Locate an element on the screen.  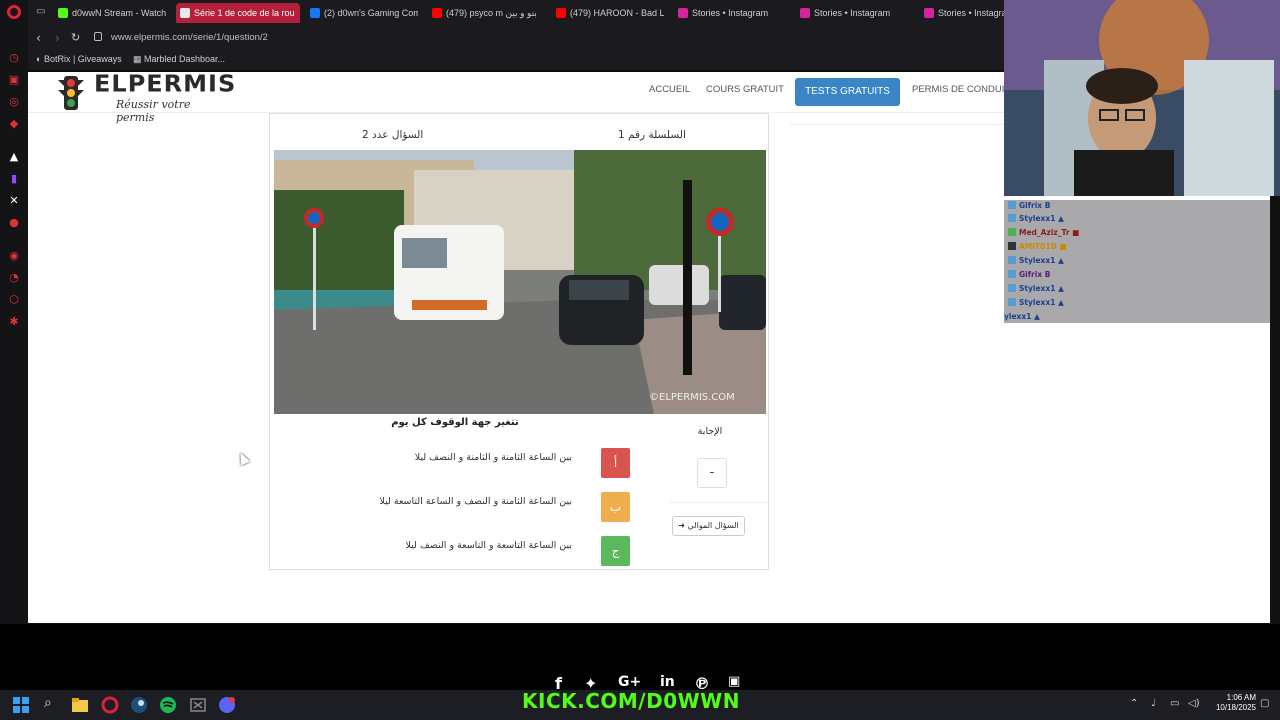
tab-facebook: (2) d0wn's Gaming Com is located at coordinates (362, 13).